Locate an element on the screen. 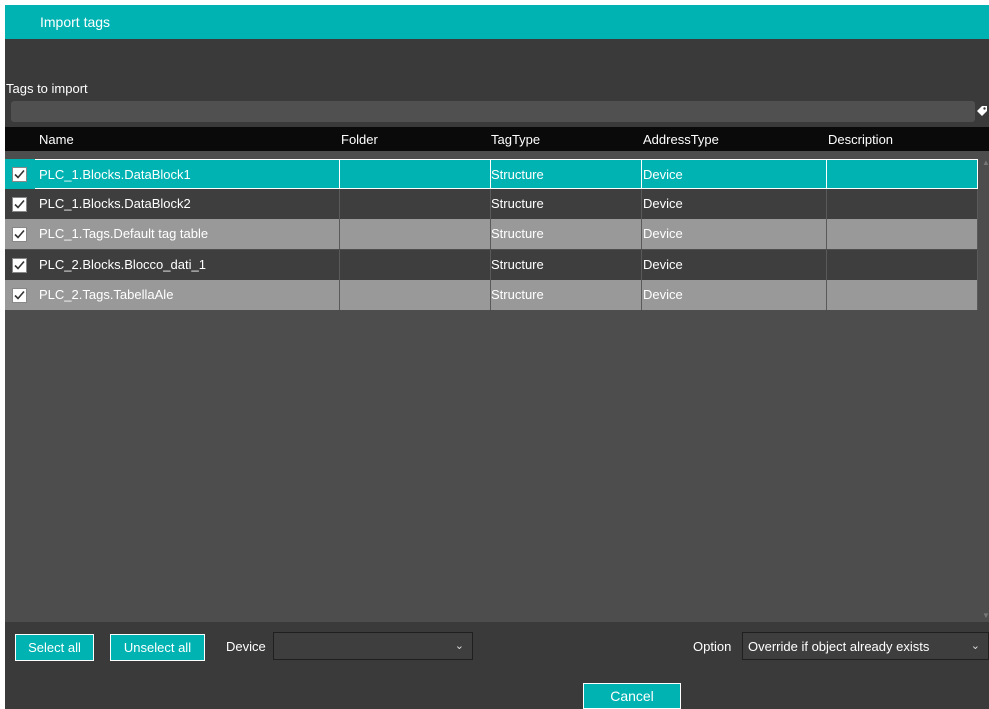 This screenshot has width=989, height=709. table-row: PLC_1.Blocks.DataBlock2 Structure Device is located at coordinates (491, 204).